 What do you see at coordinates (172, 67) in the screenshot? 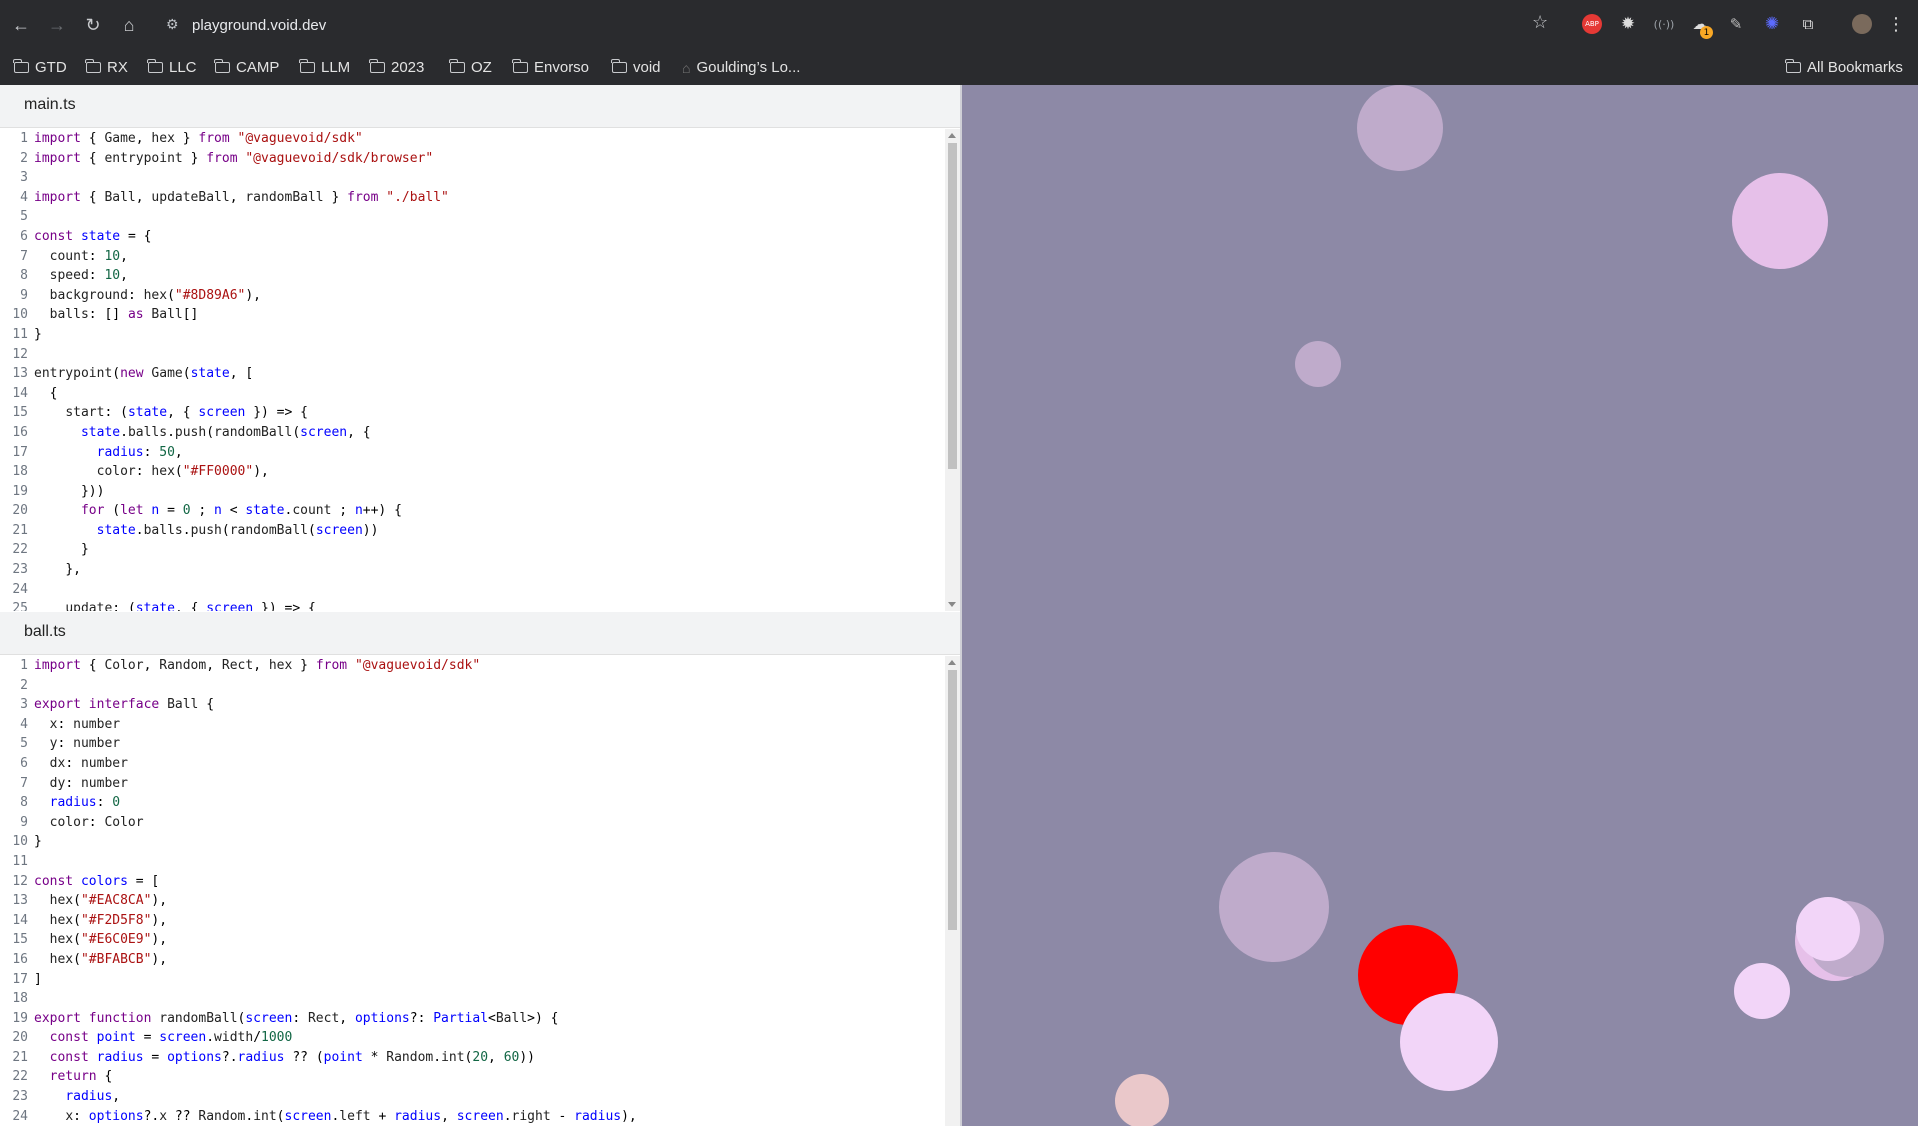
I see `bookmark-llc: LLC` at bounding box center [172, 67].